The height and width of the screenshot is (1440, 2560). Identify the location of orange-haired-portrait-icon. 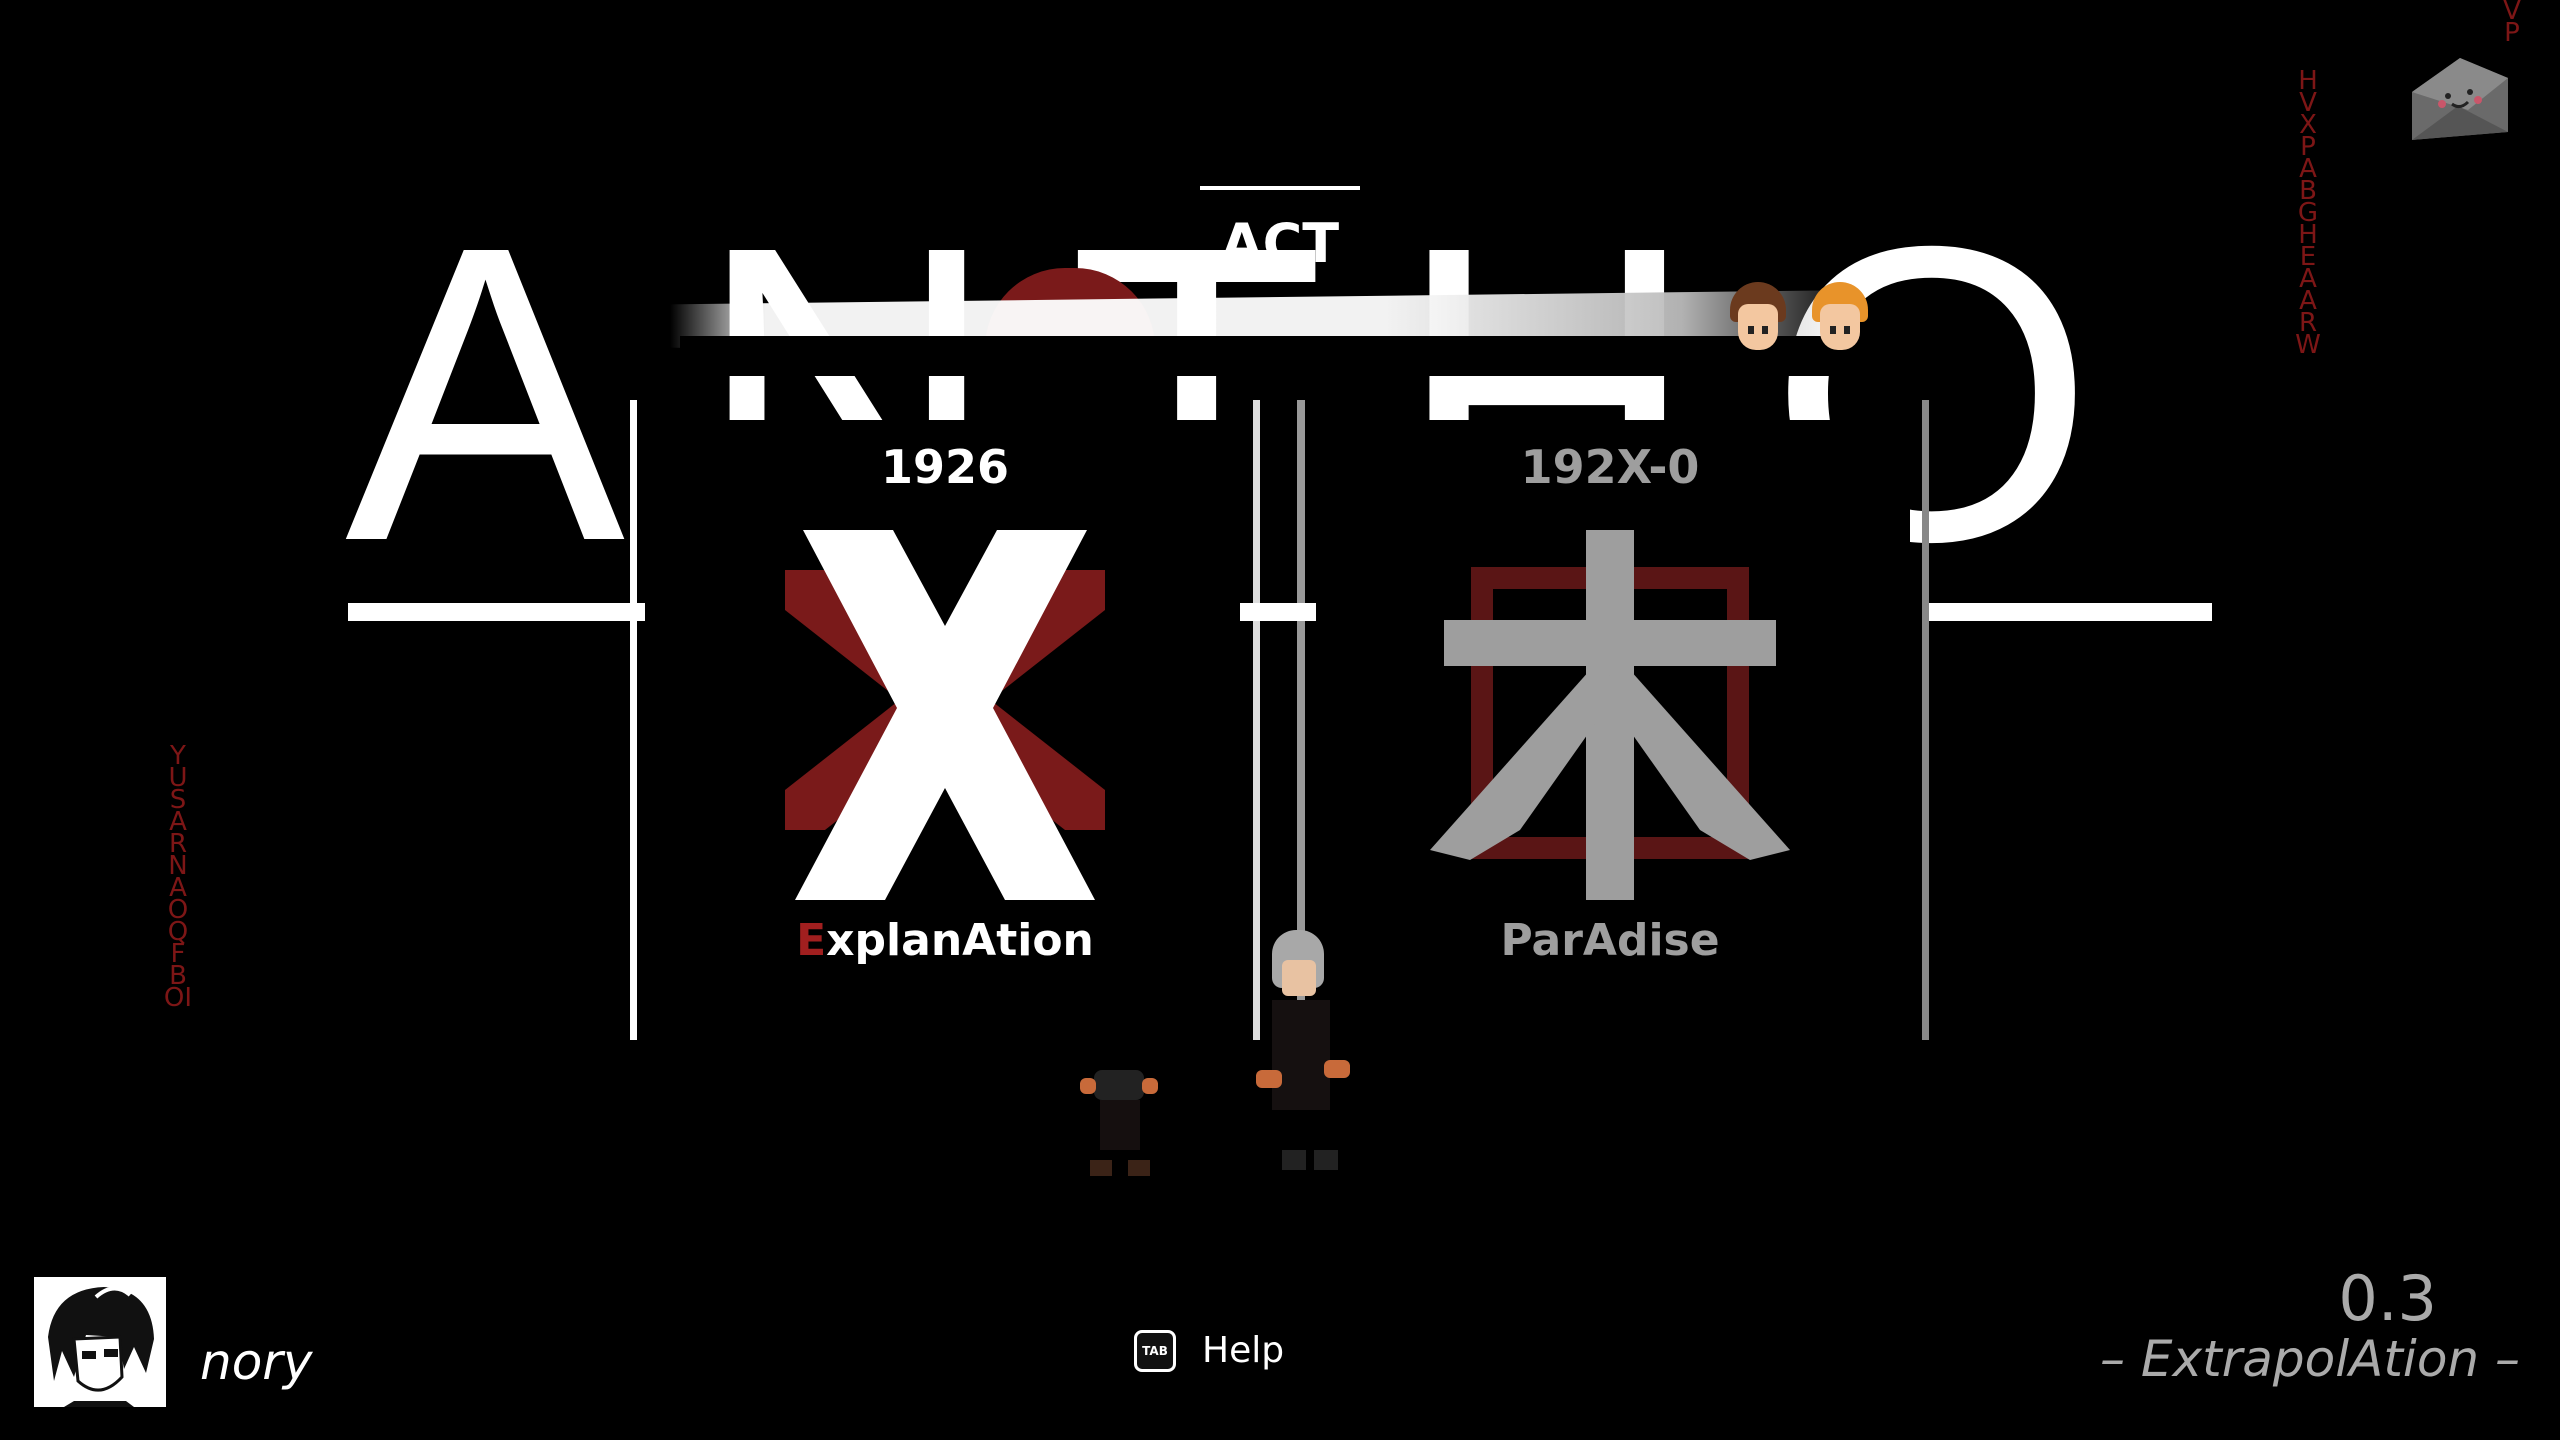
(1840, 322).